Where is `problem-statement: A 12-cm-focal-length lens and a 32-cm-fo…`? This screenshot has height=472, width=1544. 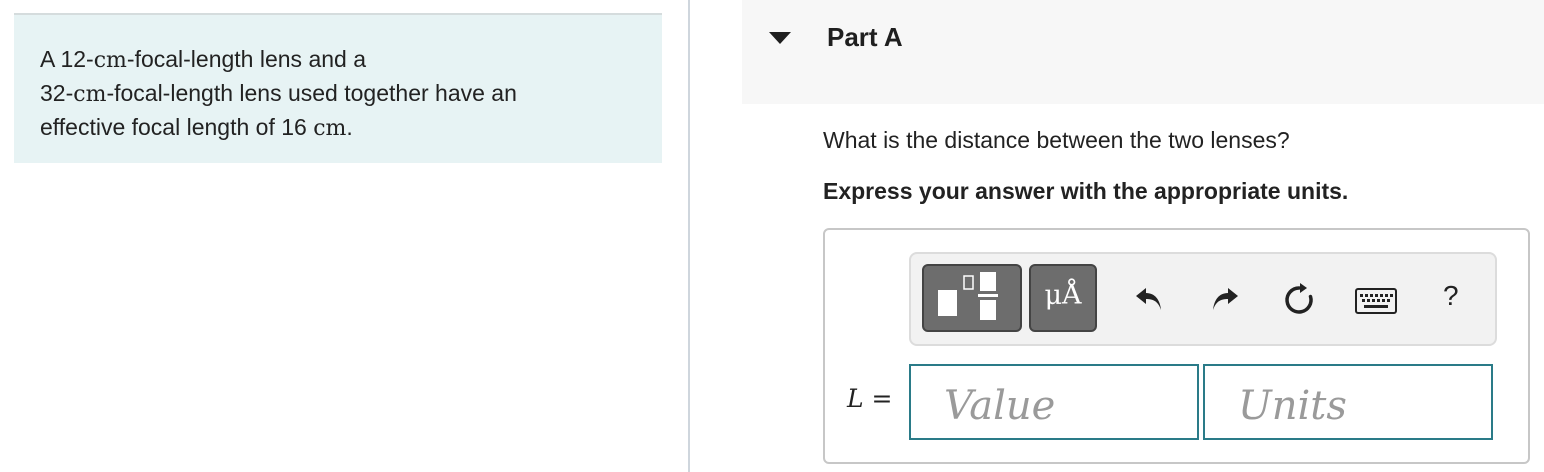 problem-statement: A 12-cm-focal-length lens and a 32-cm-fo… is located at coordinates (338, 88).